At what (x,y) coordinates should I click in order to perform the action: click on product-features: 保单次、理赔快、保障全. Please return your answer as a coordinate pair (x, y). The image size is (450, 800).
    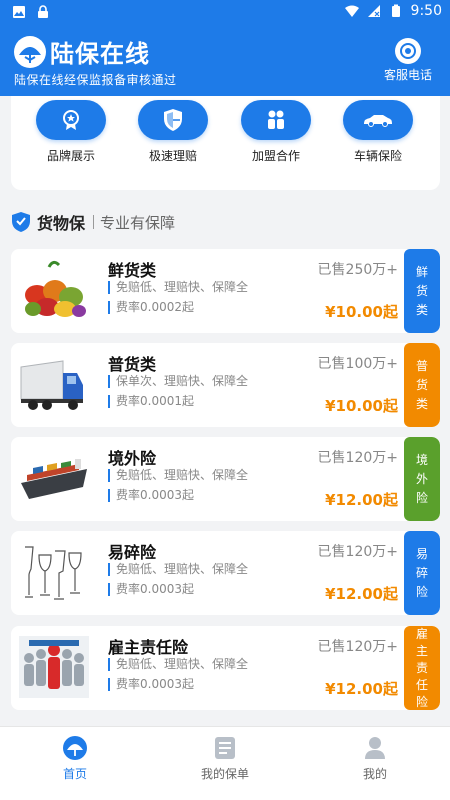
    Looking at the image, I should click on (178, 381).